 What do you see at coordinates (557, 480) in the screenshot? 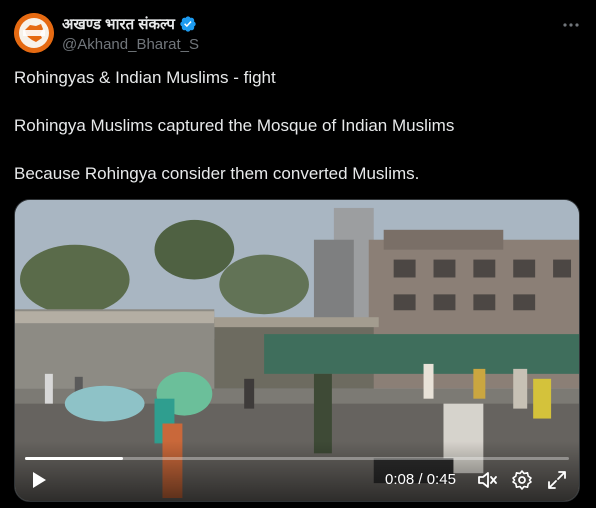
I see `fullscreen-expand-icon` at bounding box center [557, 480].